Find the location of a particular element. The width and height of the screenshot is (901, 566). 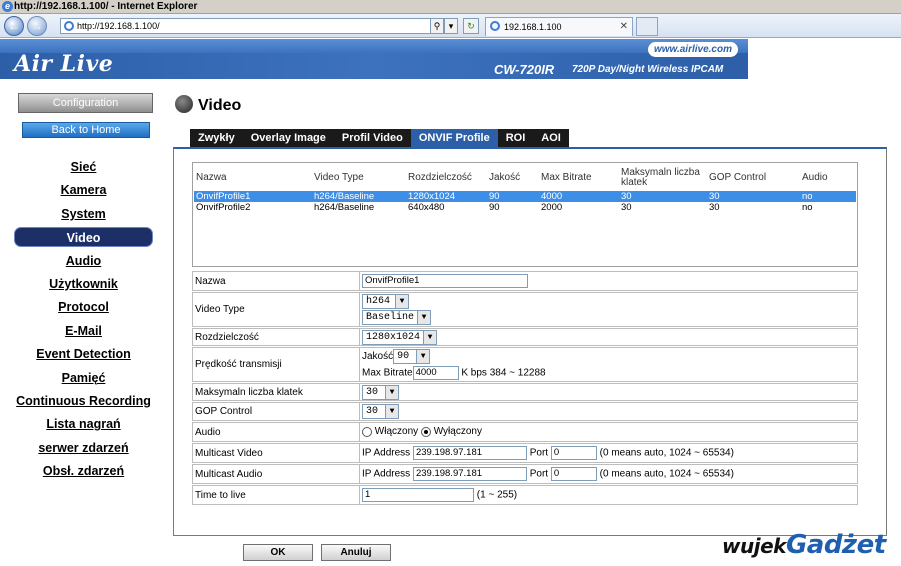

column-header: Video Type is located at coordinates (339, 177).